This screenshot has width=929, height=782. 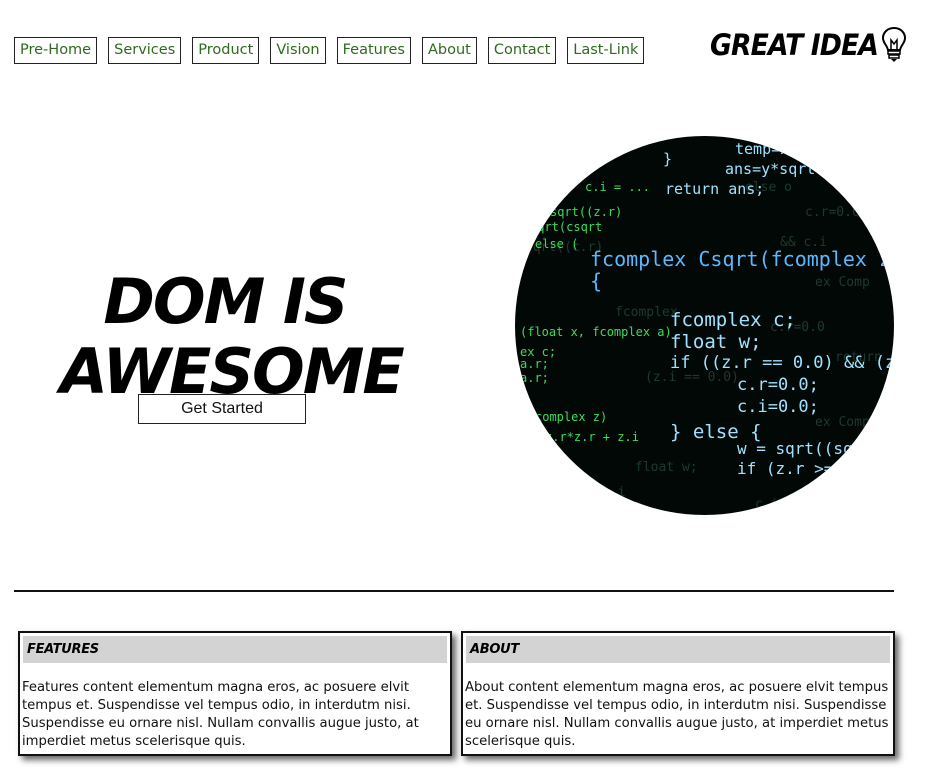 I want to click on section-divider, so click(x=454, y=591).